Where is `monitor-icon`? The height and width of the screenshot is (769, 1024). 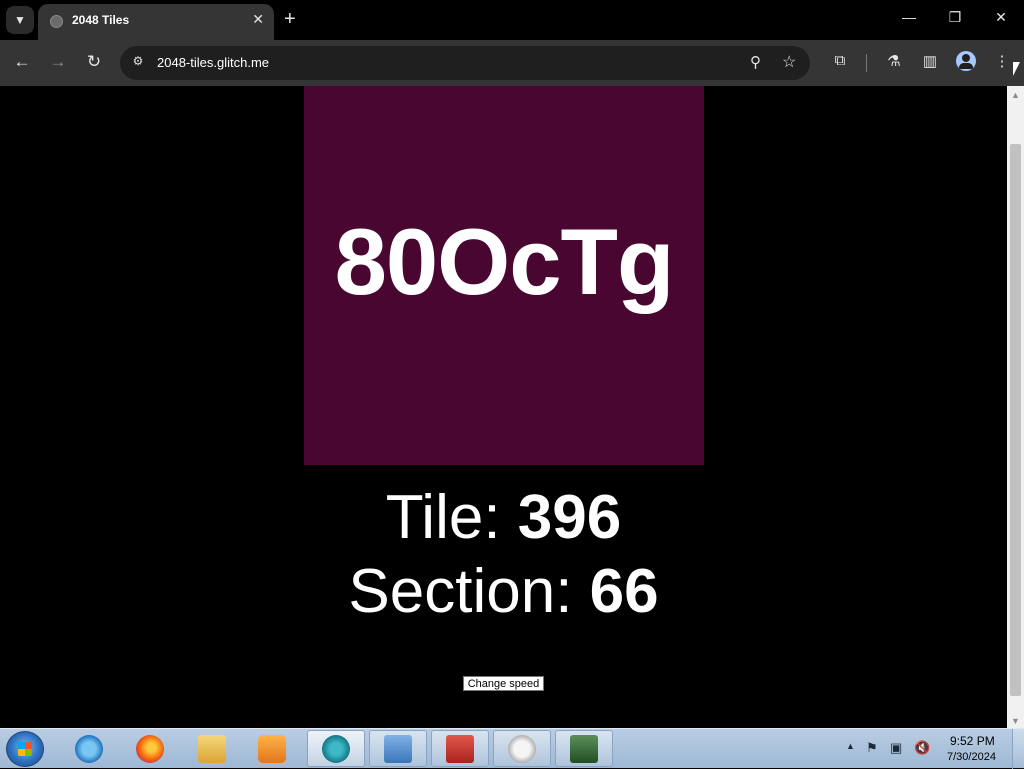 monitor-icon is located at coordinates (584, 748).